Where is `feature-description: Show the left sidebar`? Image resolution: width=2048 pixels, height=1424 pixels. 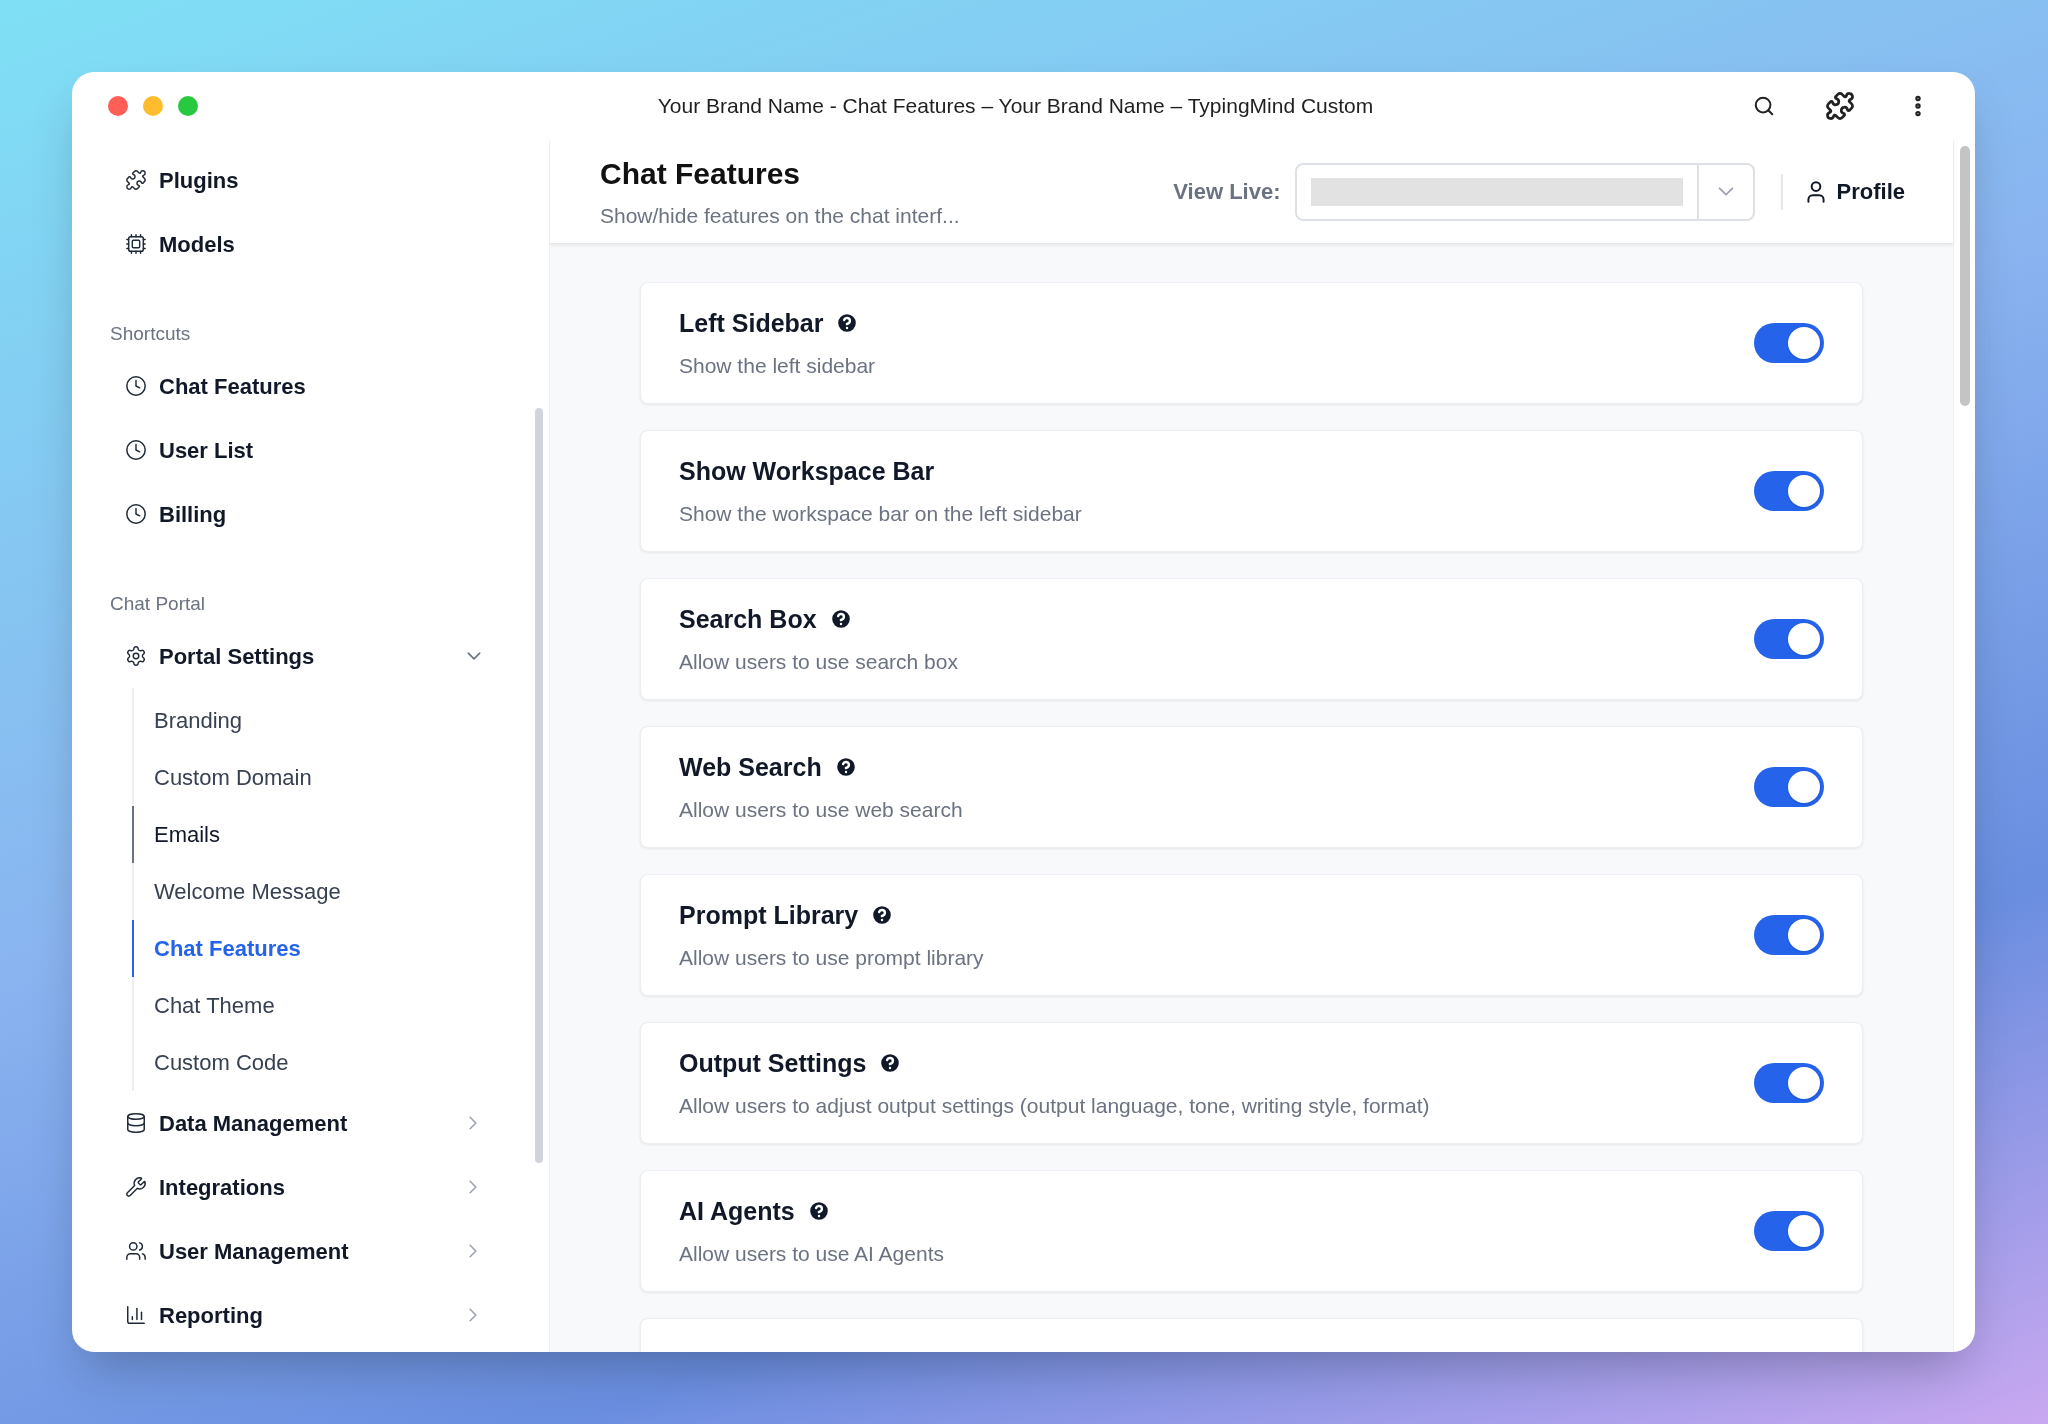 feature-description: Show the left sidebar is located at coordinates (778, 366).